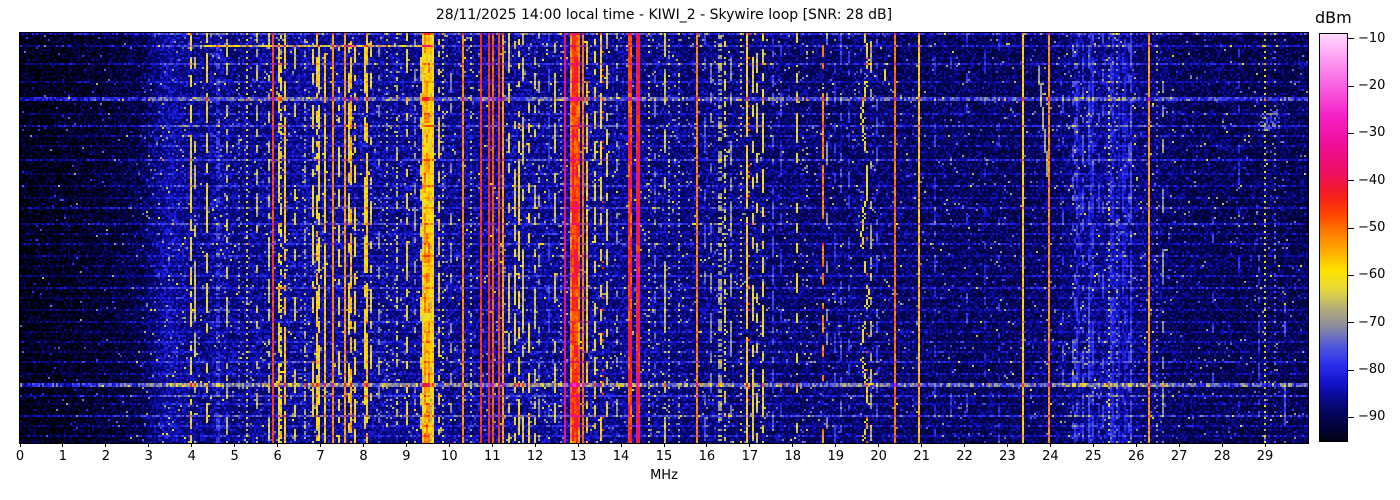 The height and width of the screenshot is (500, 1400). Describe the element at coordinates (492, 456) in the screenshot. I see `x-tick-label: 11` at that location.